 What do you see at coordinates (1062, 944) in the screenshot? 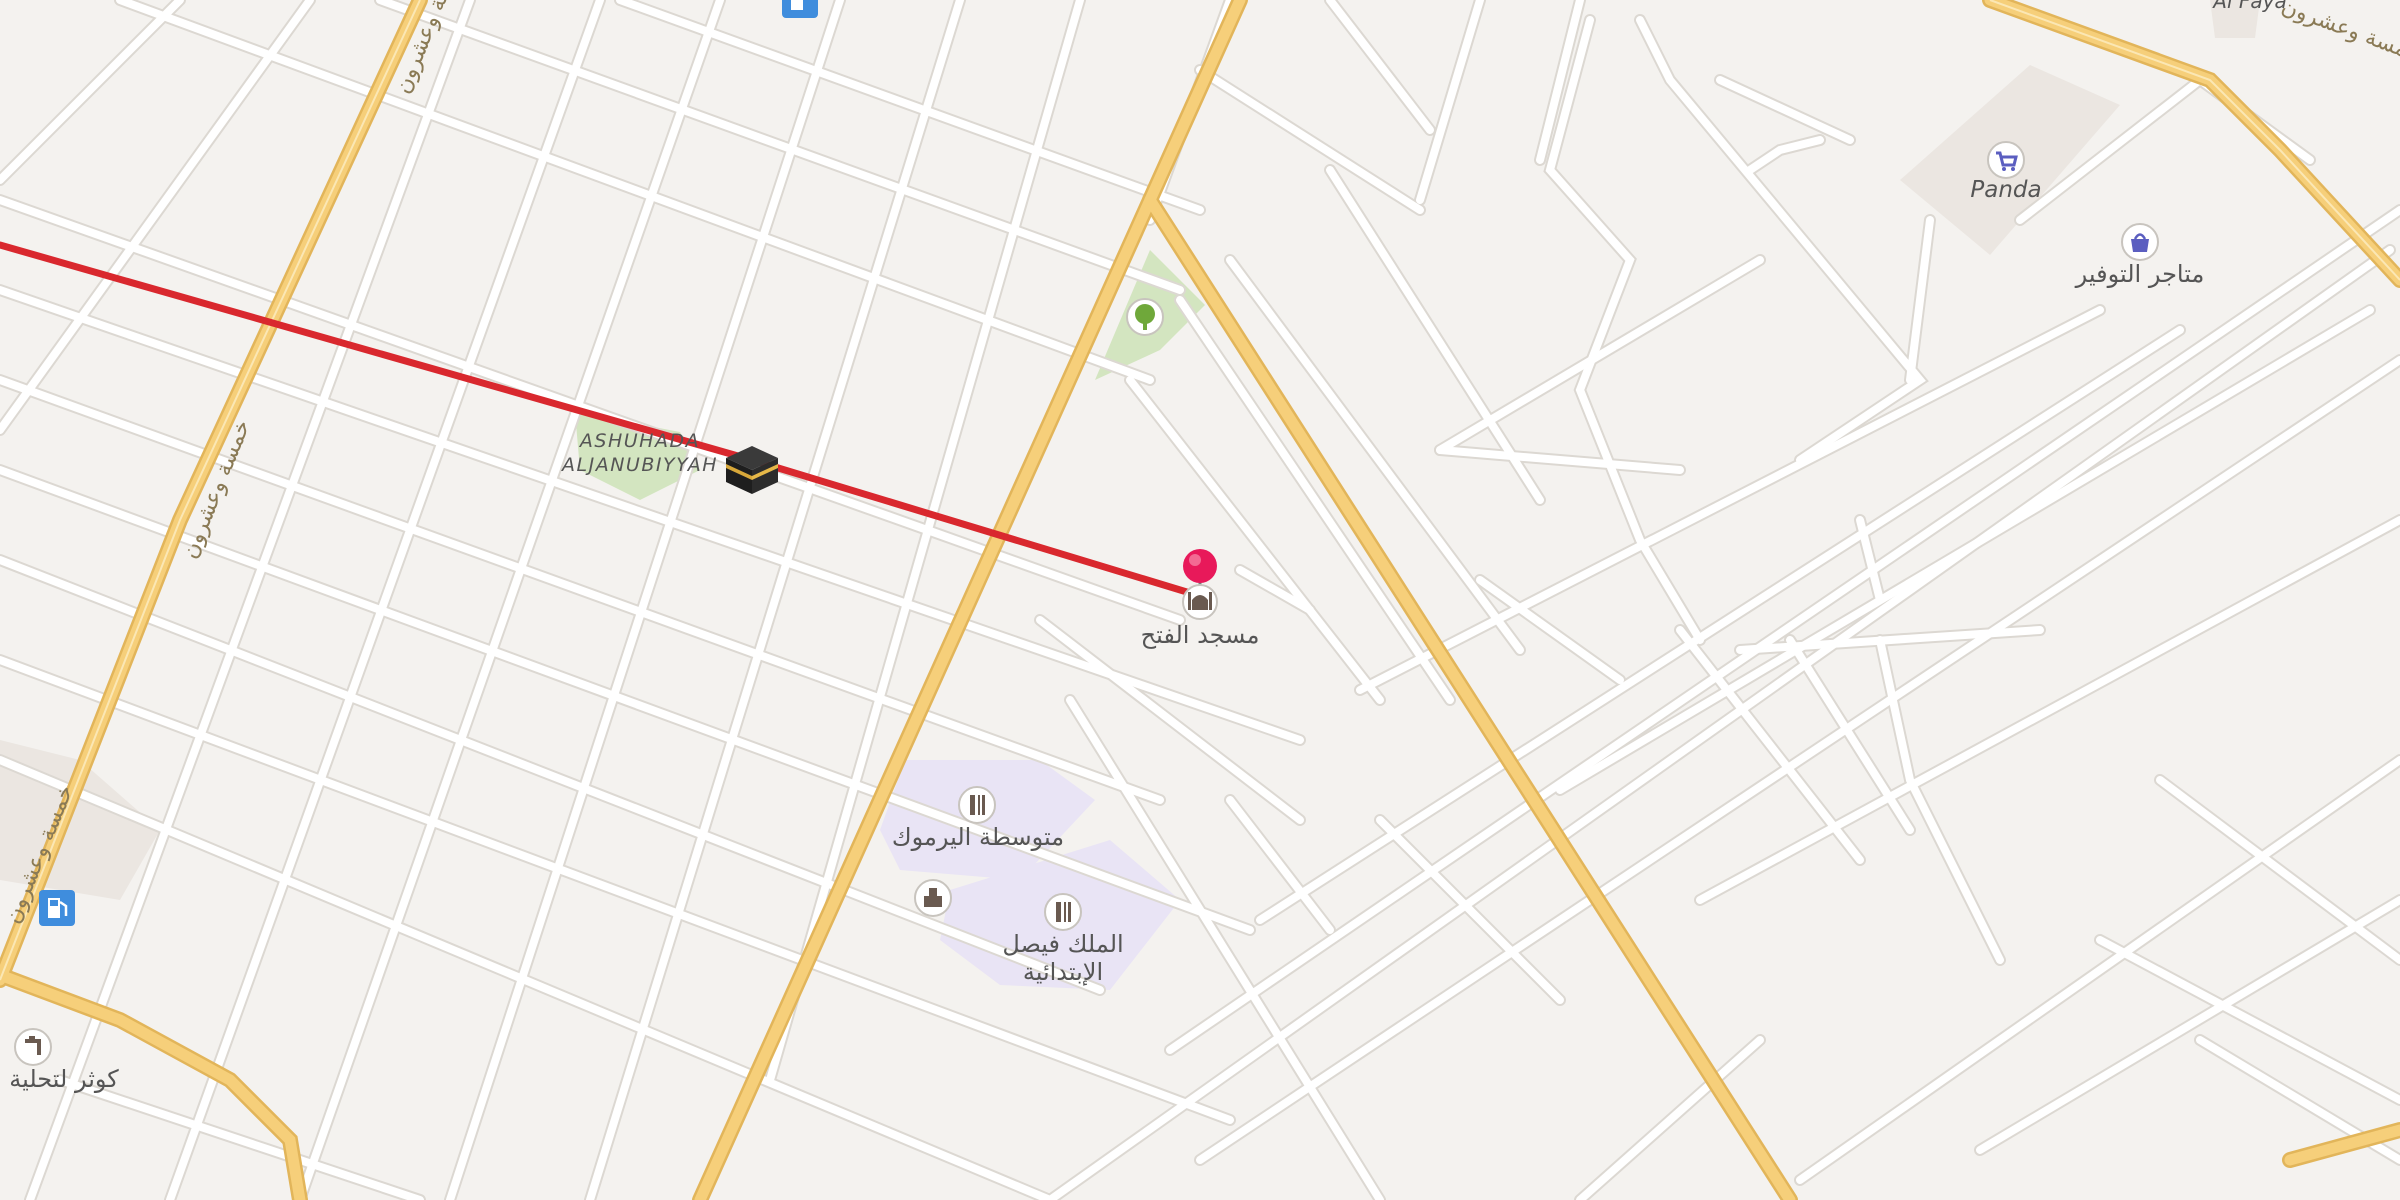
I see `school-label-faisal-line1: الملك فيصل` at bounding box center [1062, 944].